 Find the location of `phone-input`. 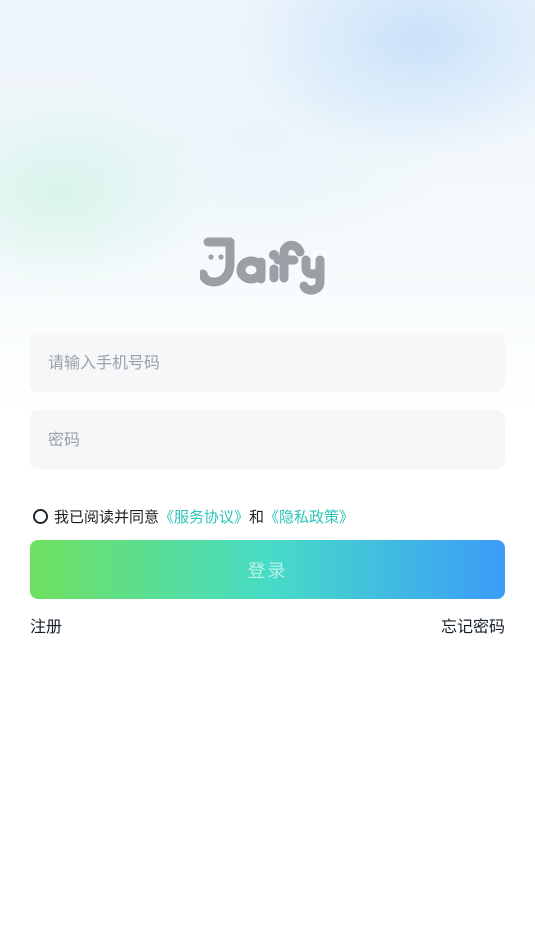

phone-input is located at coordinates (267, 362).